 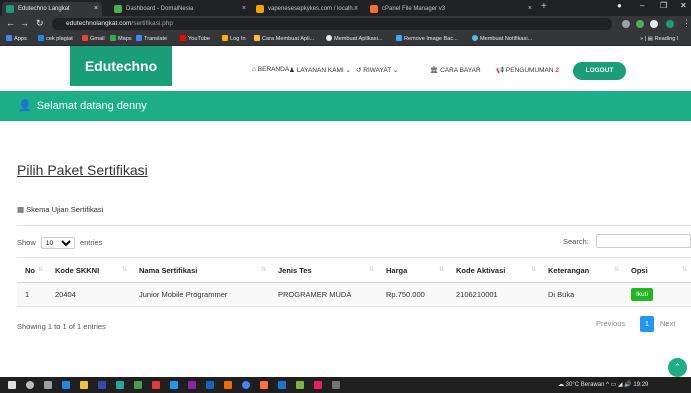 I want to click on column-header-jenis-tes: Jenis Tes ⇅, so click(x=324, y=270).